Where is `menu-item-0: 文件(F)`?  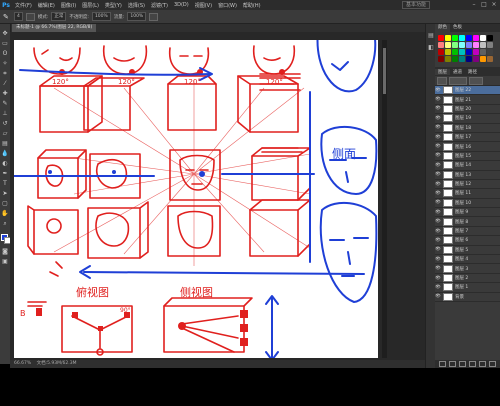
menu-item-0: 文件(F) is located at coordinates (23, 5).